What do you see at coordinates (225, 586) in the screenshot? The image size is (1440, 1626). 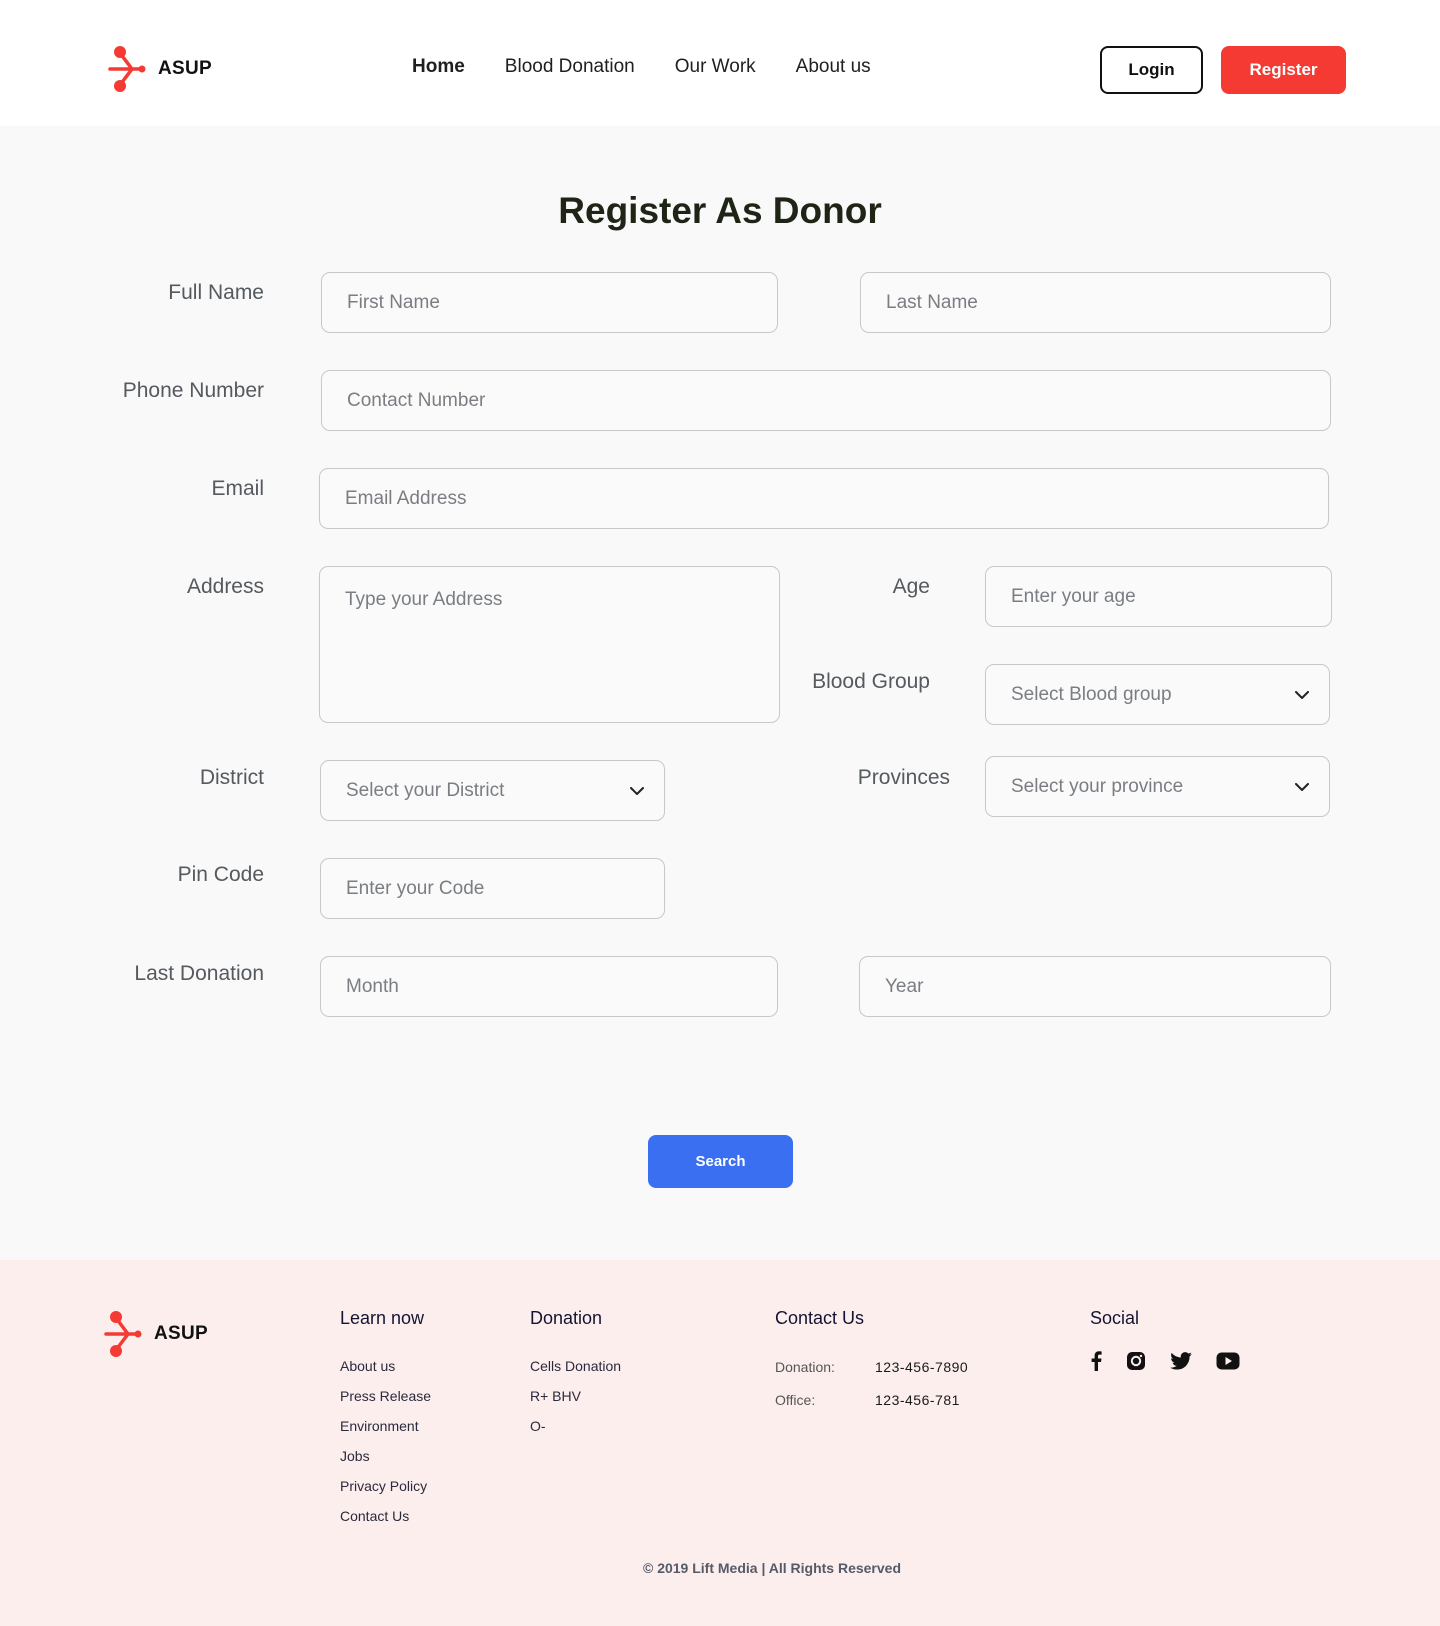 I see `address-label: Address` at bounding box center [225, 586].